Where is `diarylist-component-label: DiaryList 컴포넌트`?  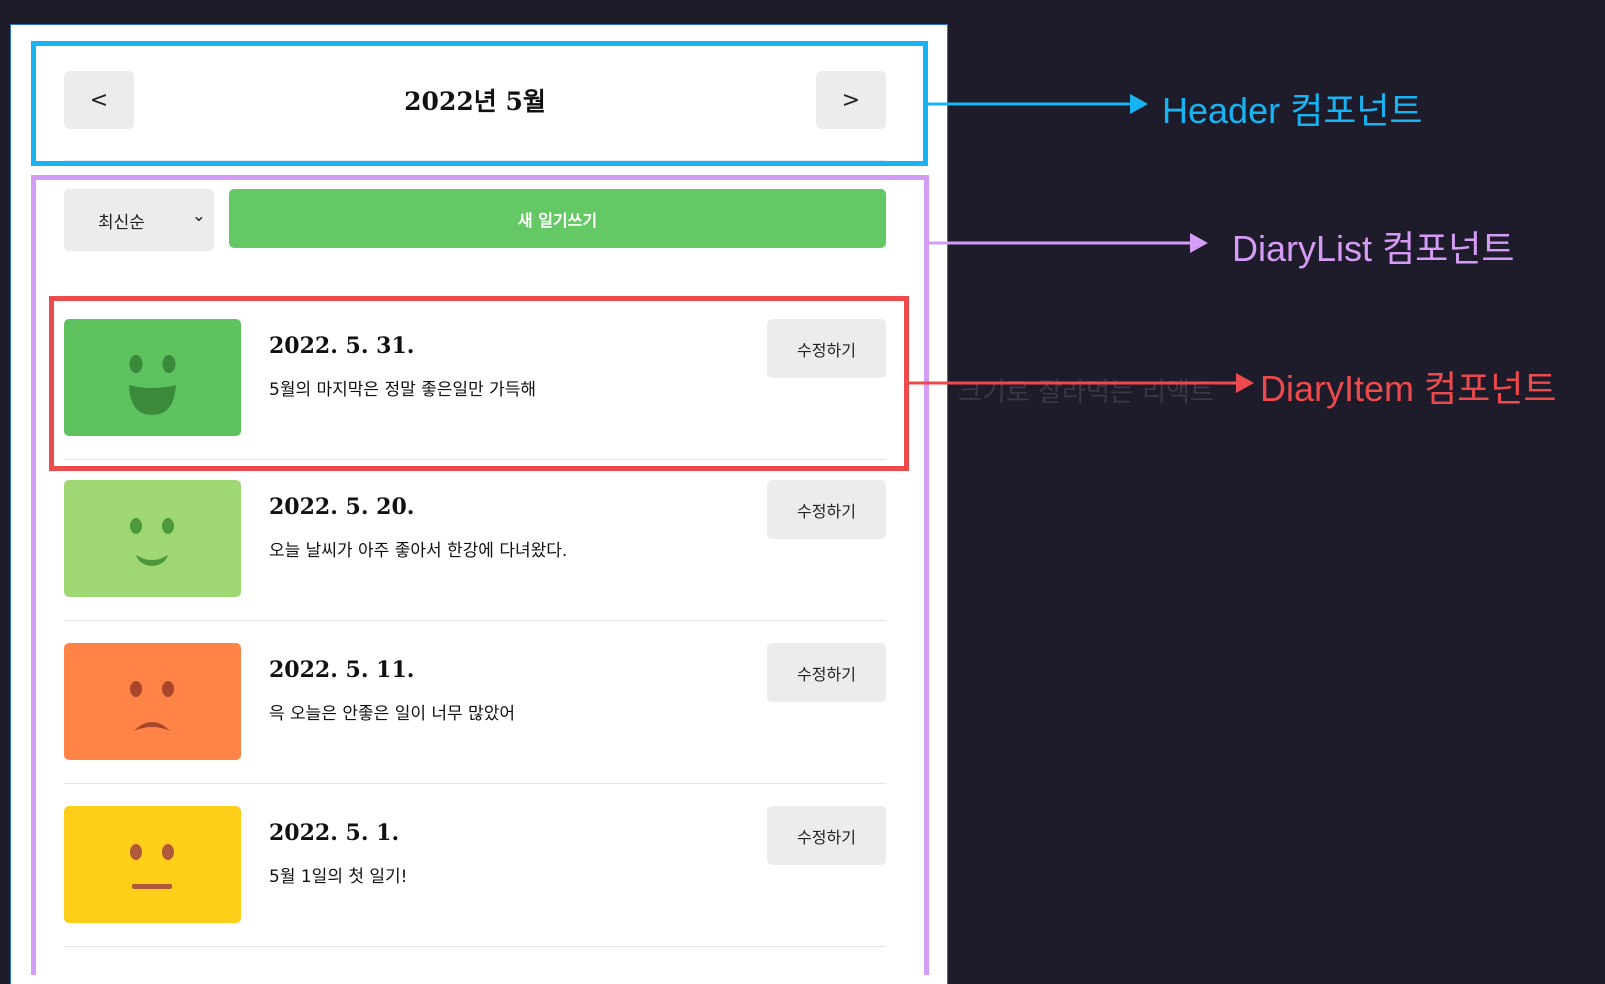 diarylist-component-label: DiaryList 컴포넌트 is located at coordinates (1373, 248).